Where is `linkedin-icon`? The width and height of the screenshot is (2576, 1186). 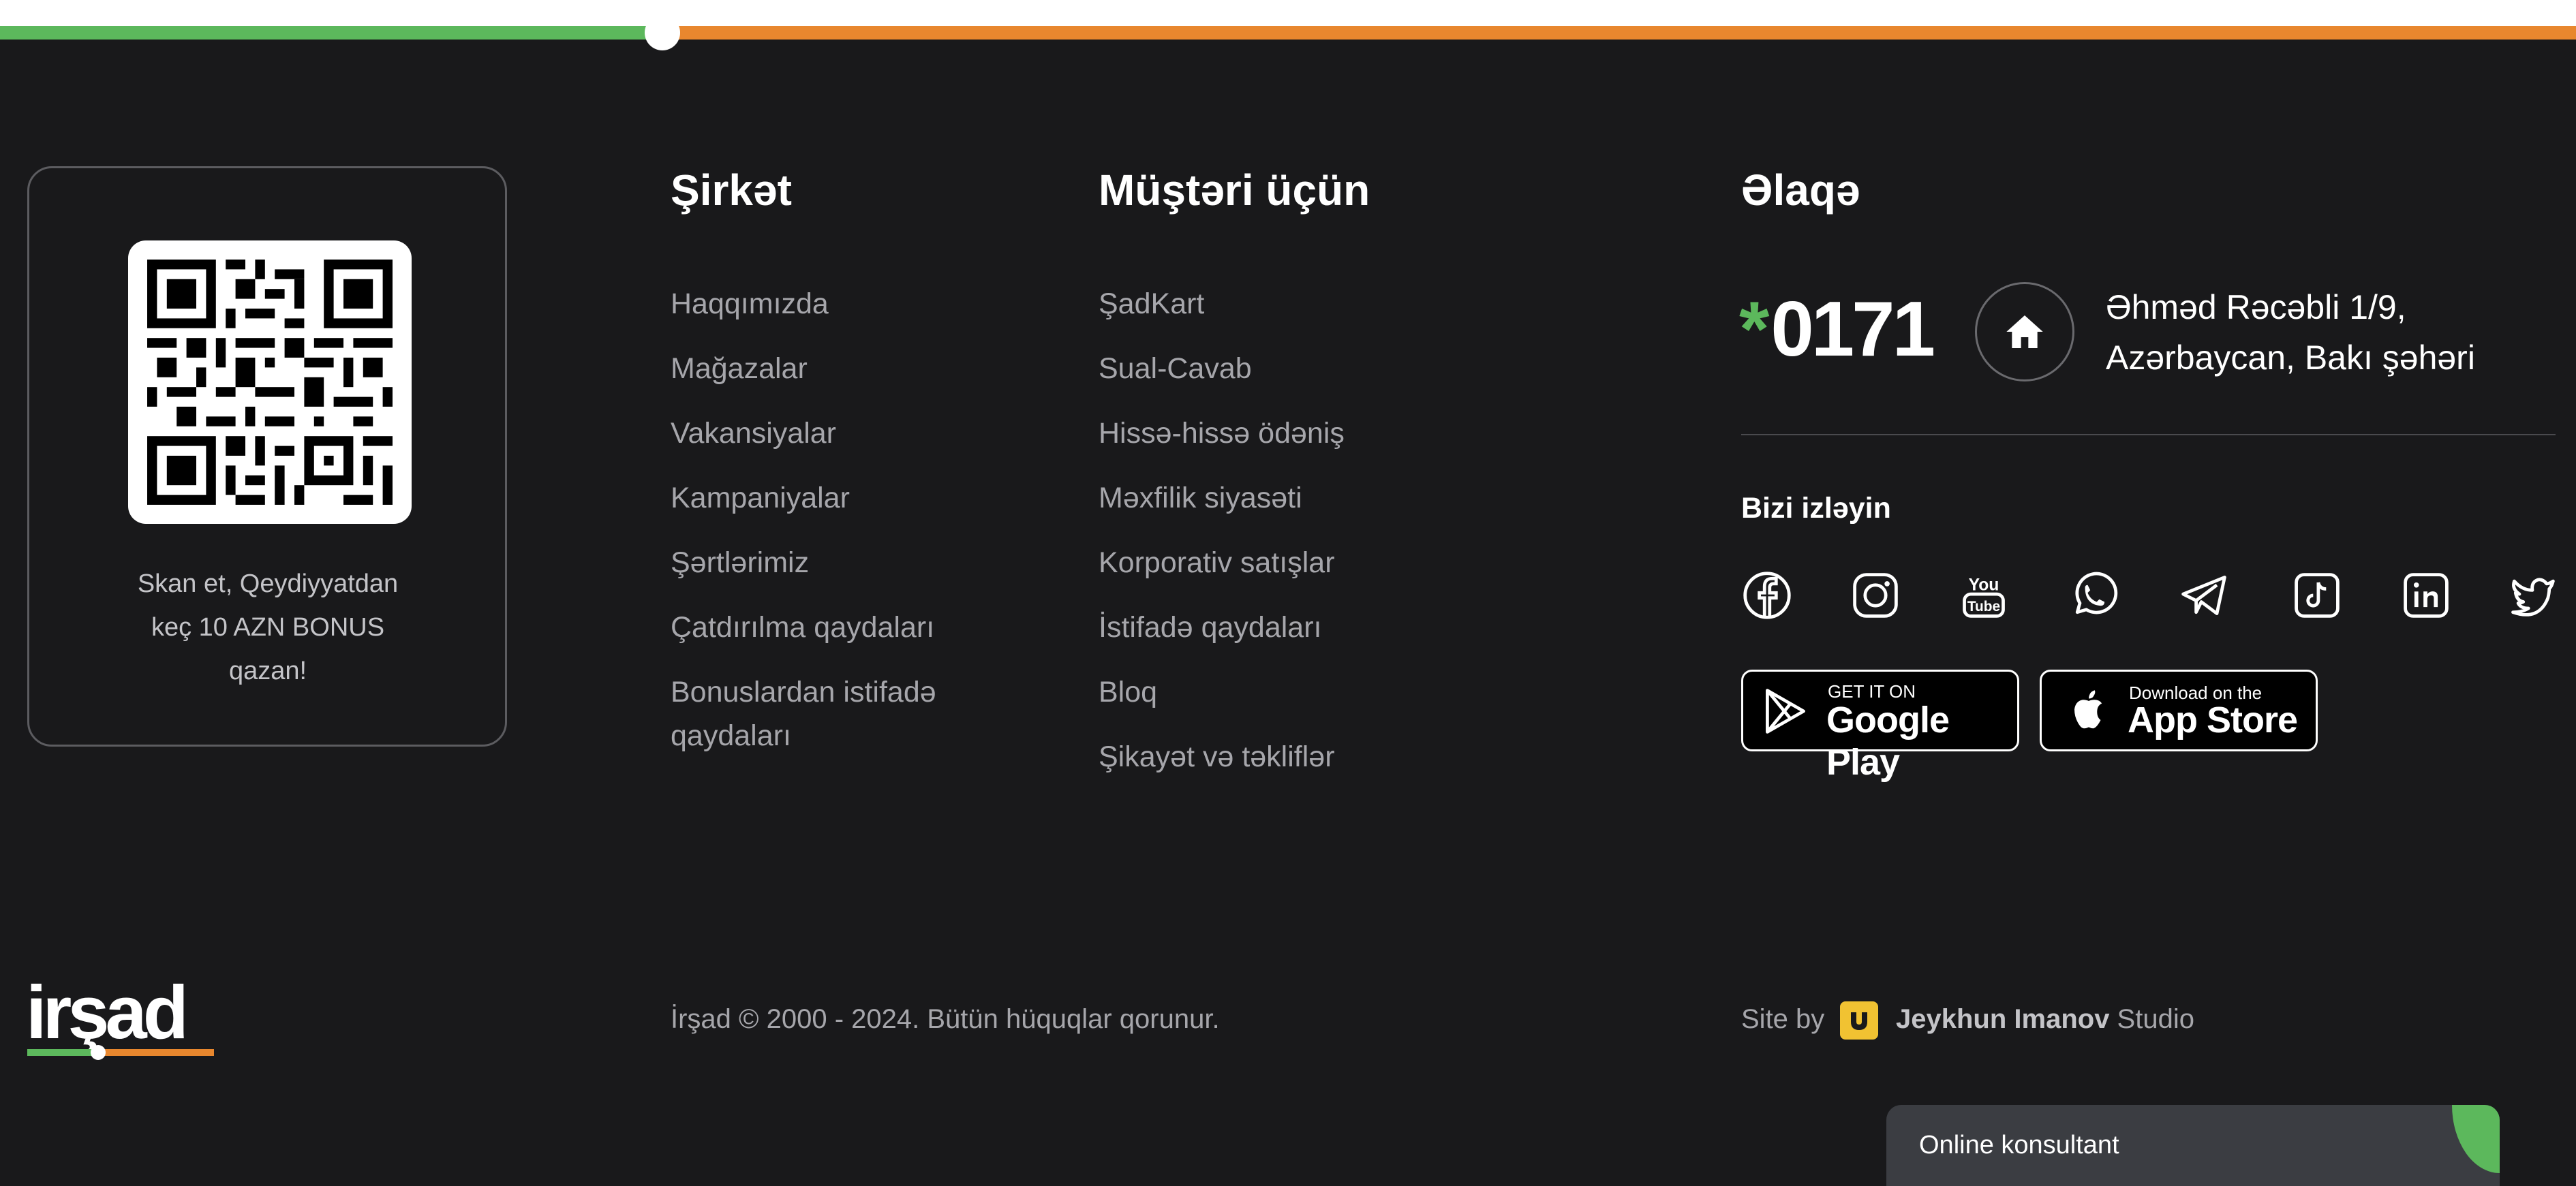 linkedin-icon is located at coordinates (2426, 595).